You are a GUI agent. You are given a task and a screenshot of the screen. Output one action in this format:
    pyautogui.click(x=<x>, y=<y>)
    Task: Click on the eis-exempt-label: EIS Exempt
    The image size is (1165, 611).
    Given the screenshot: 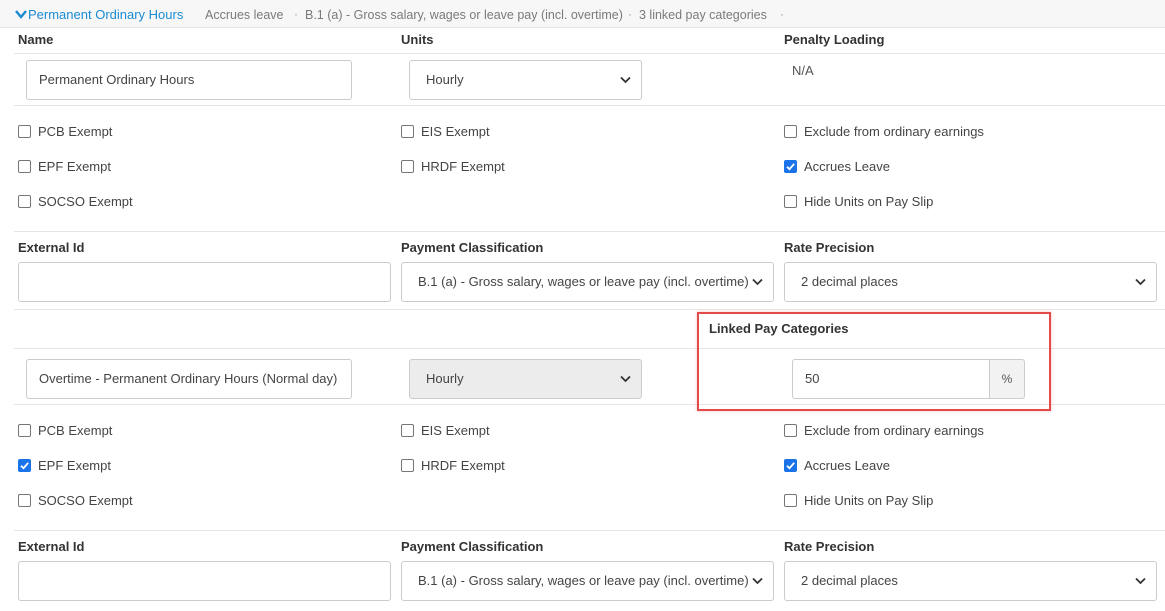 What is the action you would take?
    pyautogui.click(x=455, y=131)
    